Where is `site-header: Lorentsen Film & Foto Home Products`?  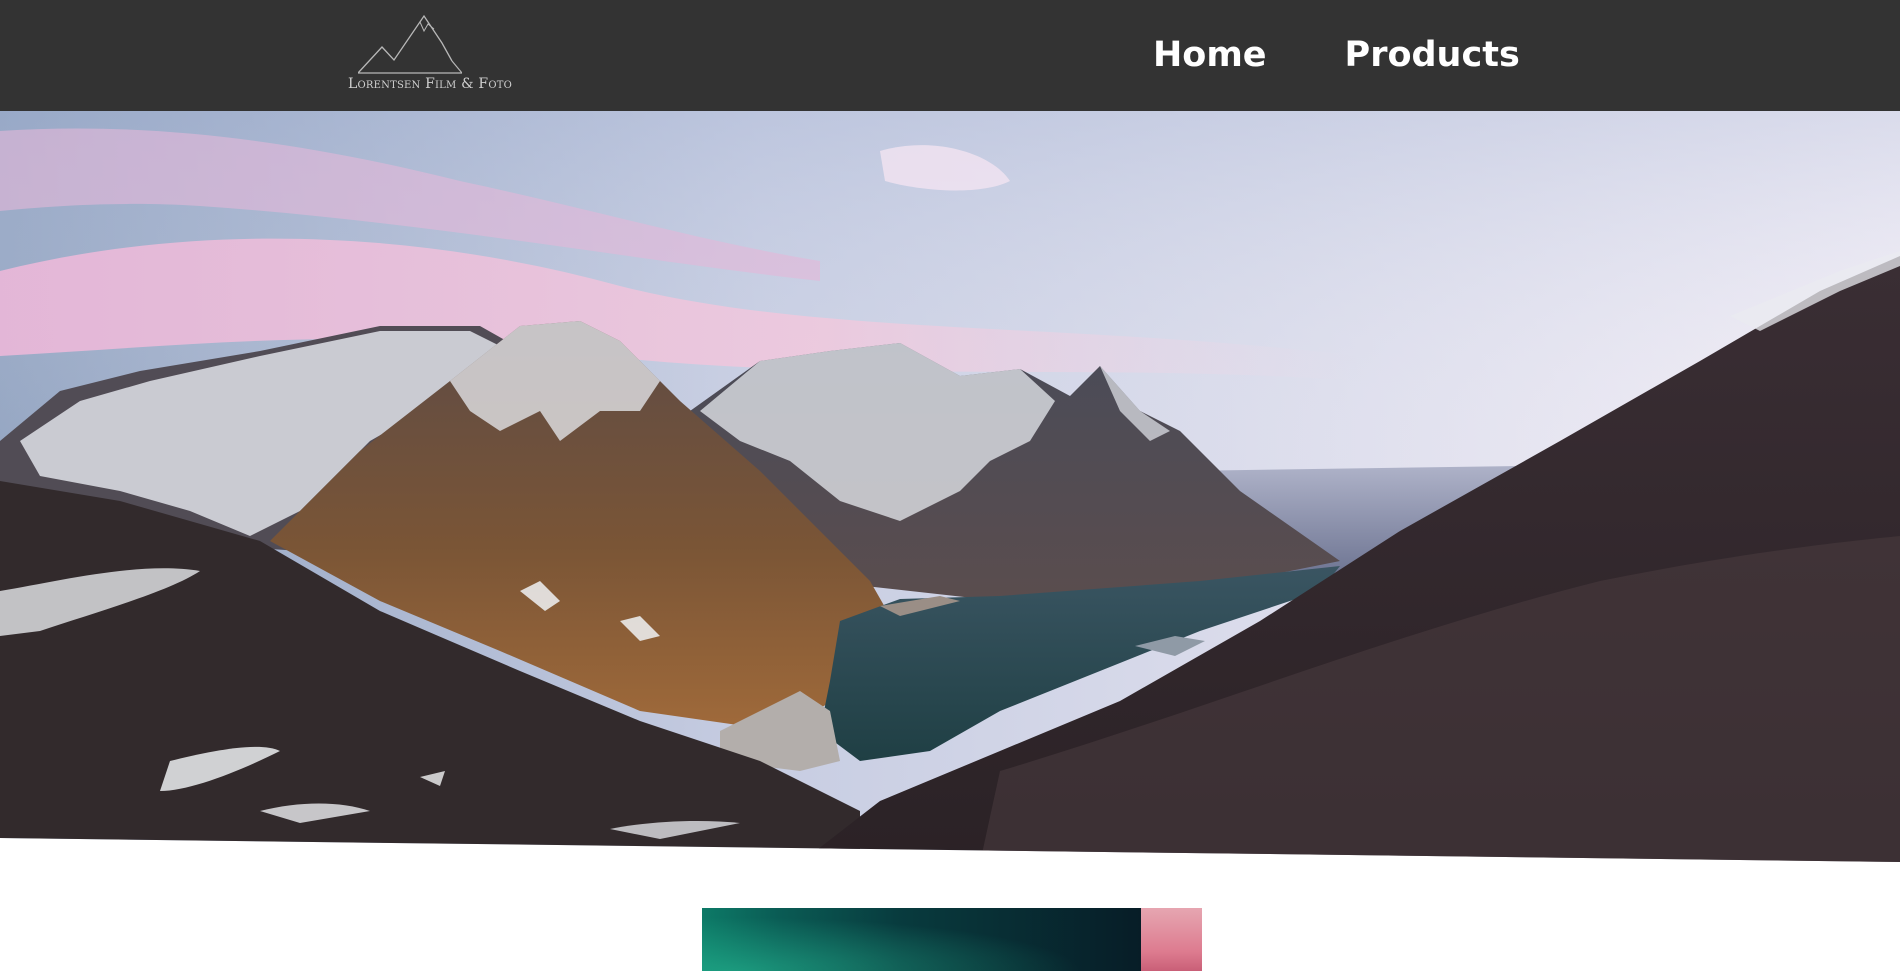
site-header: Lorentsen Film & Foto Home Products is located at coordinates (950, 55).